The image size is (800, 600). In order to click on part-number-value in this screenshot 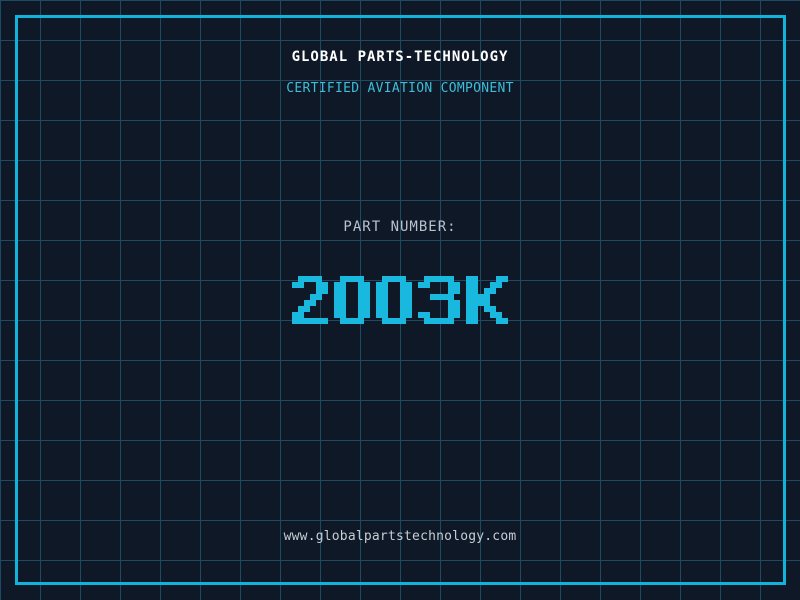, I will do `click(400, 300)`.